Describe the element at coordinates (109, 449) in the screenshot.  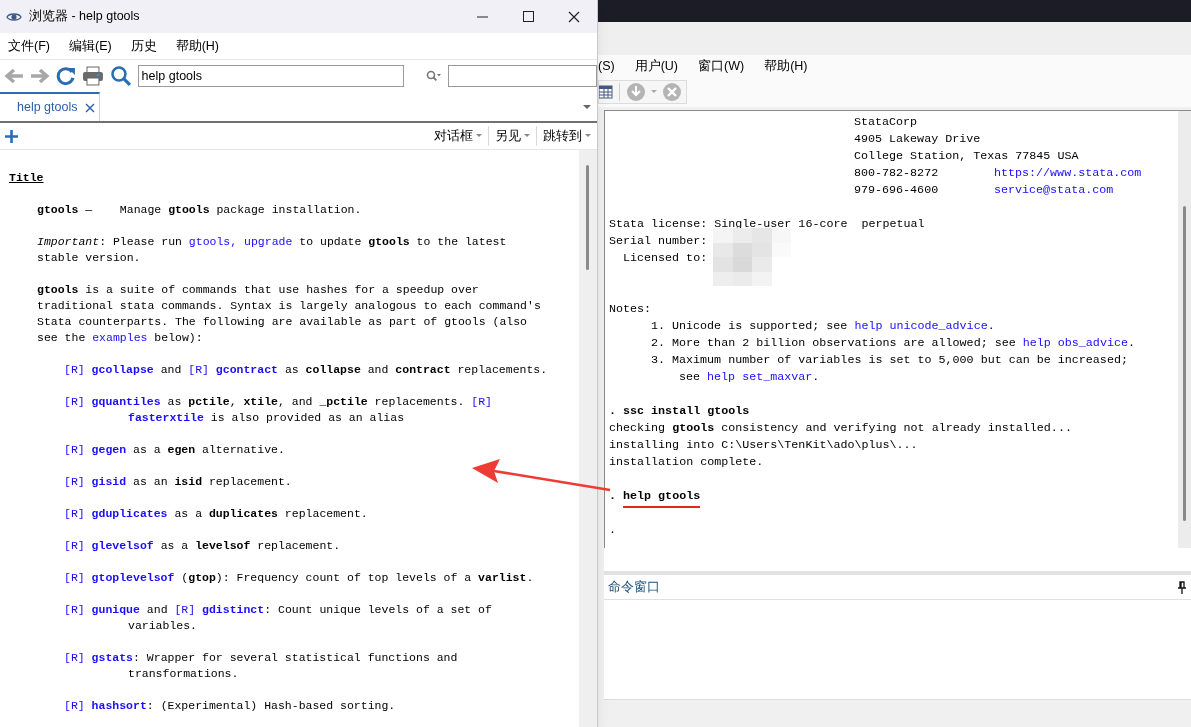
I see `help-link: gegen` at that location.